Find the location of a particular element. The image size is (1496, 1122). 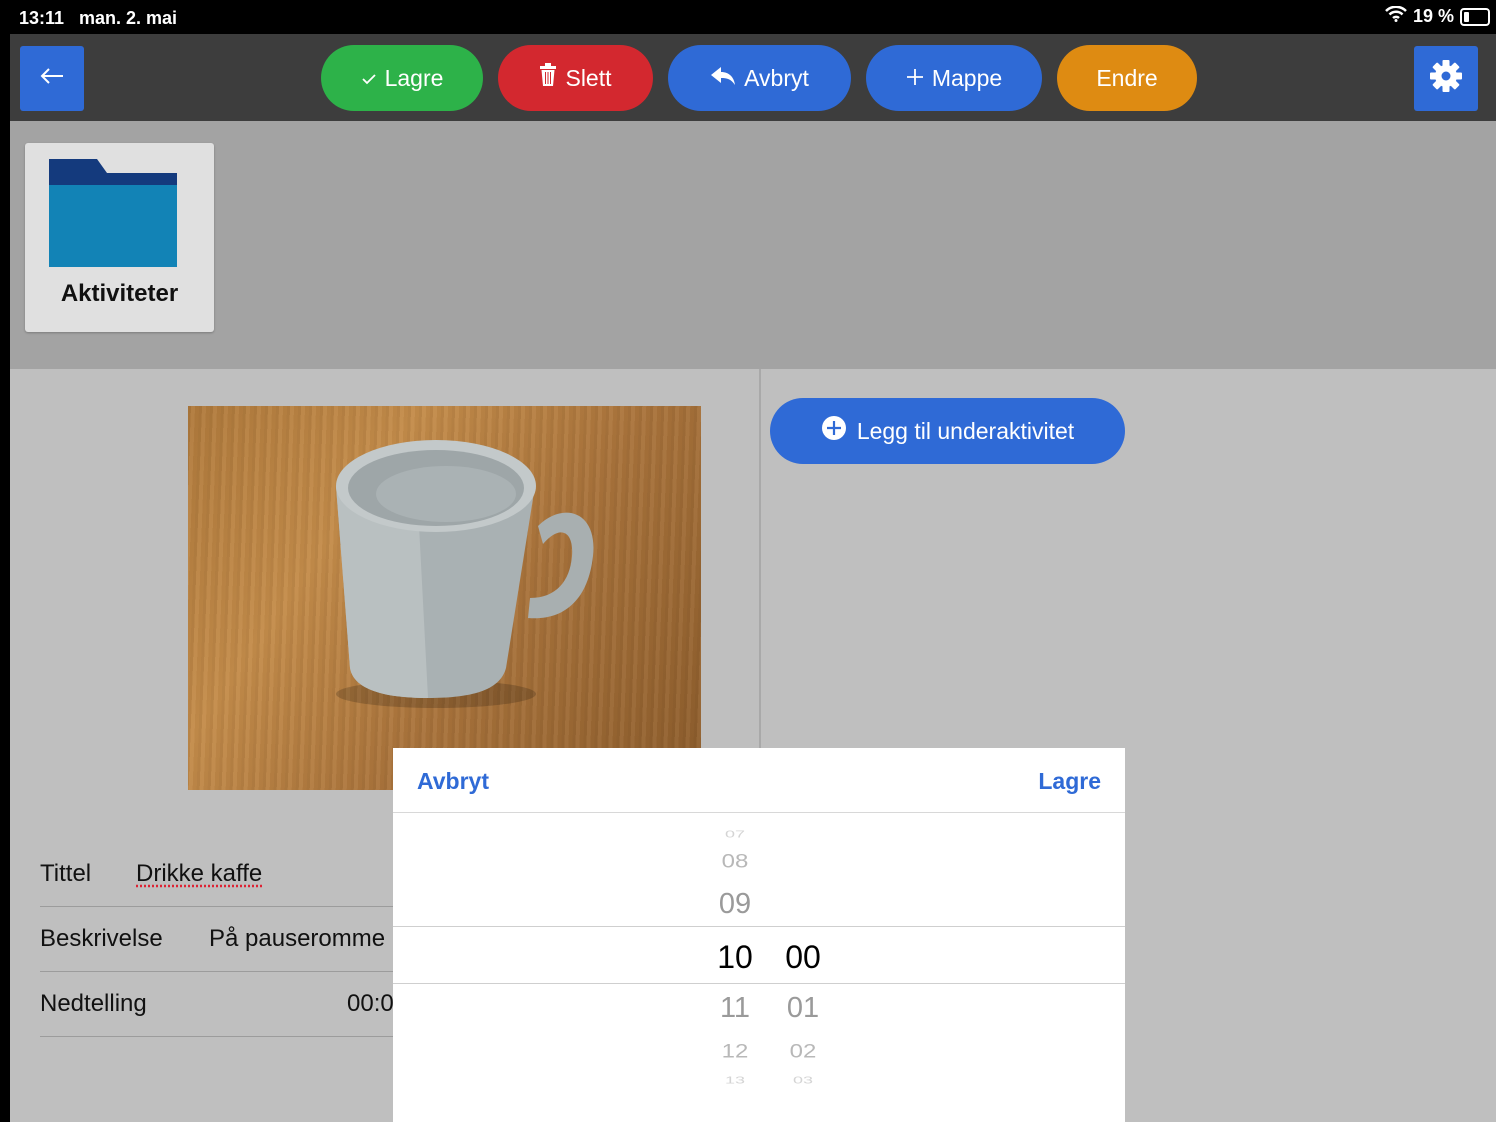

description-row: Beskrivelse På pauseromme is located at coordinates (230, 939).